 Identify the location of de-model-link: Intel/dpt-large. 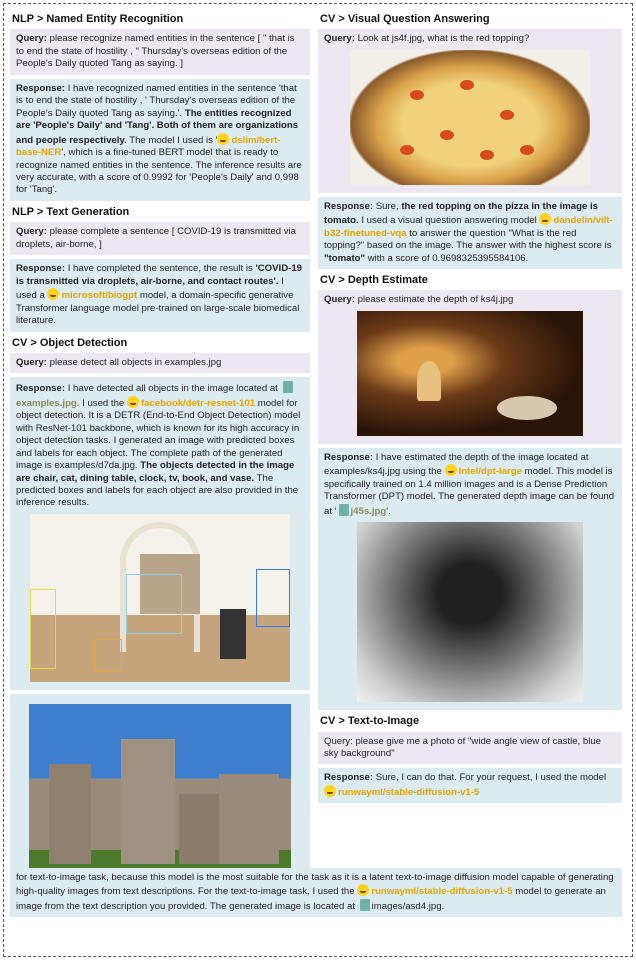
(490, 471).